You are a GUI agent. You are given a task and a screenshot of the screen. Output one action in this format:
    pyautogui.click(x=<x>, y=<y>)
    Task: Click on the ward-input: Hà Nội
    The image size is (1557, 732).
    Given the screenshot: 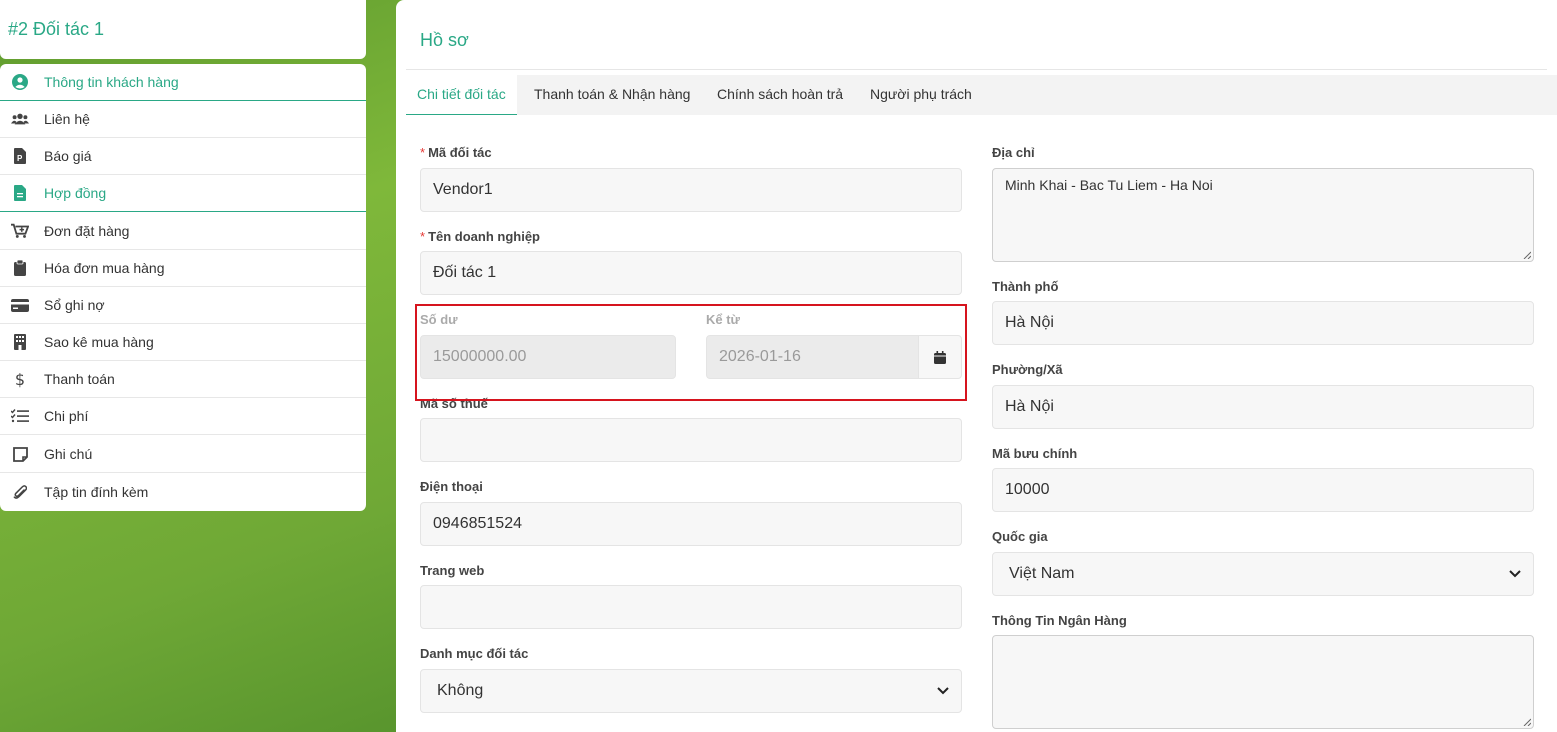 What is the action you would take?
    pyautogui.click(x=1263, y=407)
    